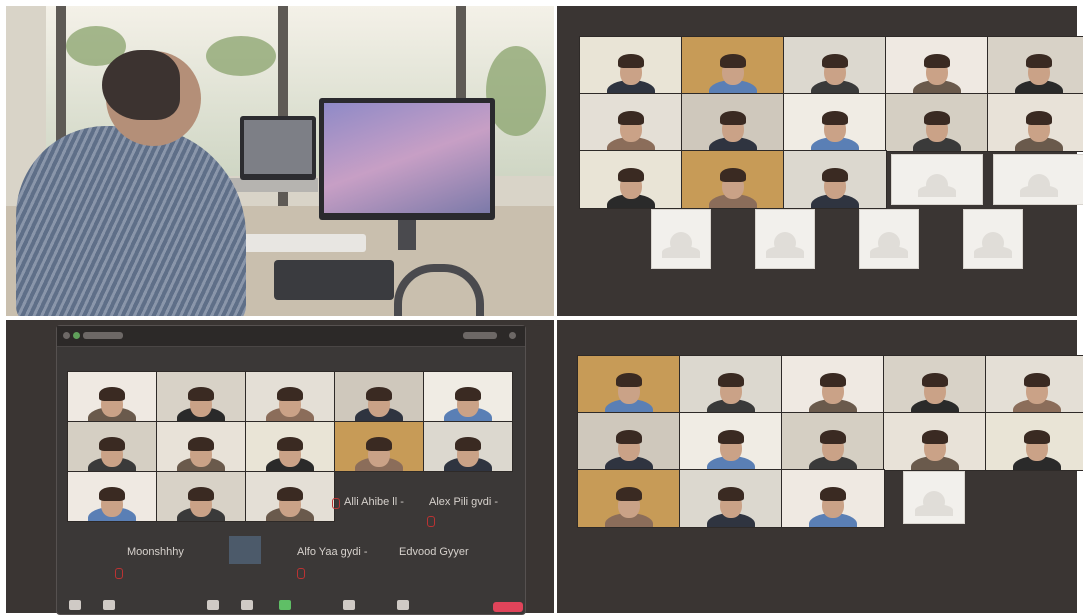 This screenshot has width=1083, height=615. Describe the element at coordinates (480, 335) in the screenshot. I see `view-toggle` at that location.